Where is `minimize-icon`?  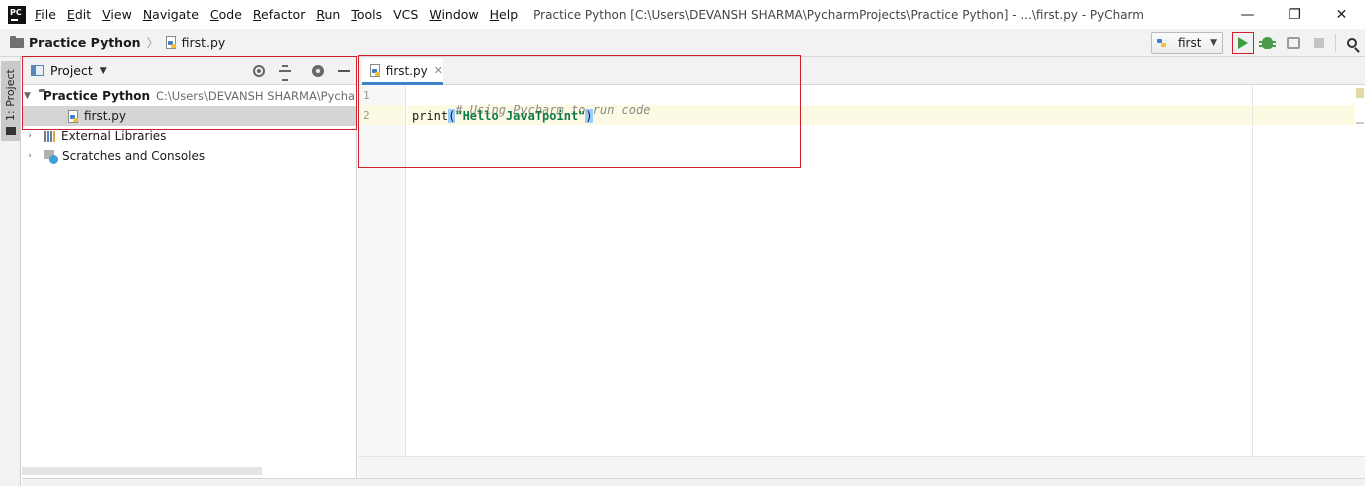 minimize-icon is located at coordinates (344, 71).